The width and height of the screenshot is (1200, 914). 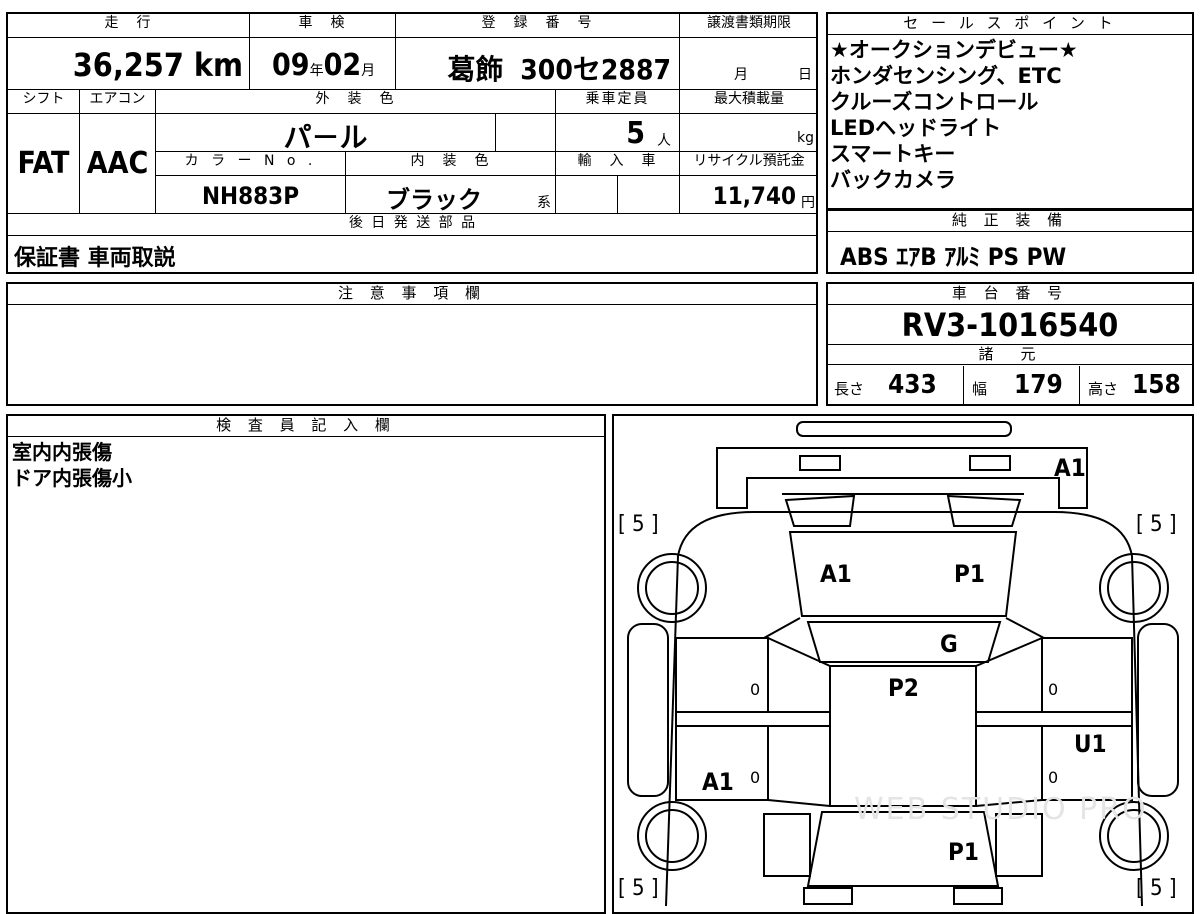 What do you see at coordinates (44, 102) in the screenshot?
I see `shift-header: シフト` at bounding box center [44, 102].